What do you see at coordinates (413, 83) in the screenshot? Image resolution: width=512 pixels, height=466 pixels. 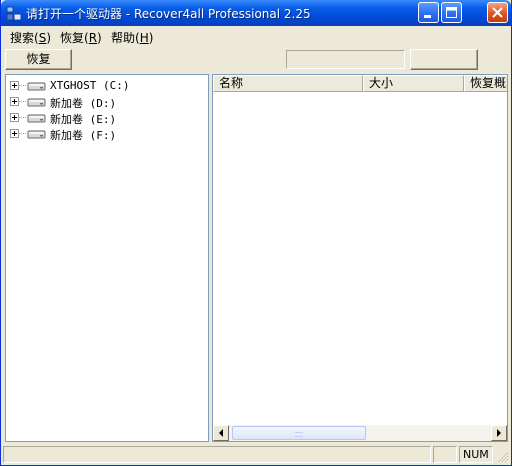 I see `column-header-size: 大小` at bounding box center [413, 83].